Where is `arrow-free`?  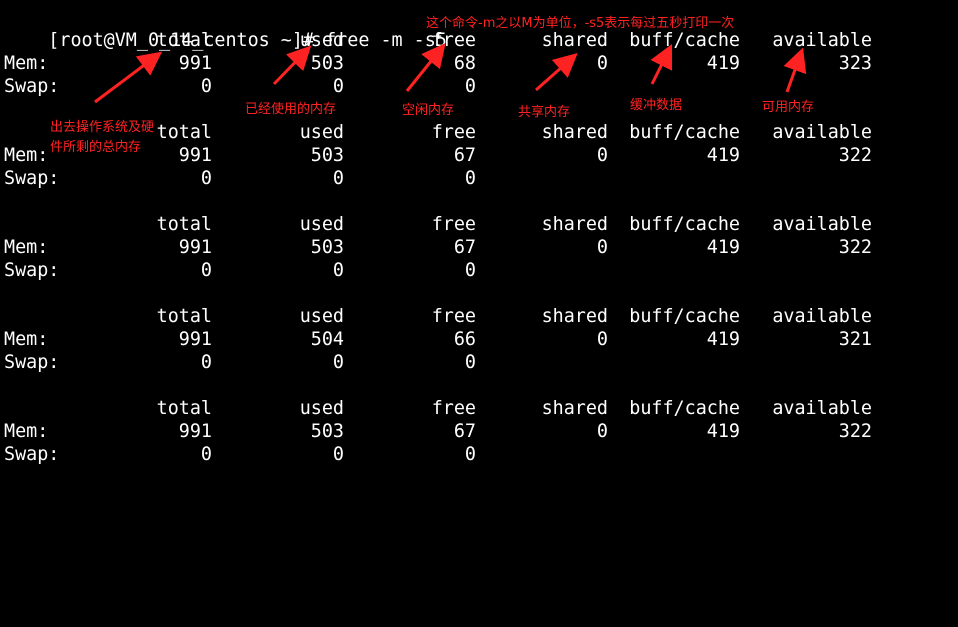
arrow-free is located at coordinates (425, 67).